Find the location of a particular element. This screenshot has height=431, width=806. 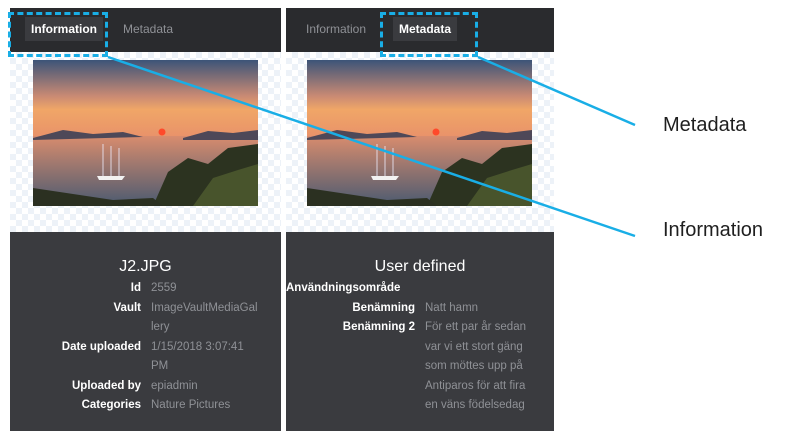

metadata-callout-label: Metadata is located at coordinates (705, 125).